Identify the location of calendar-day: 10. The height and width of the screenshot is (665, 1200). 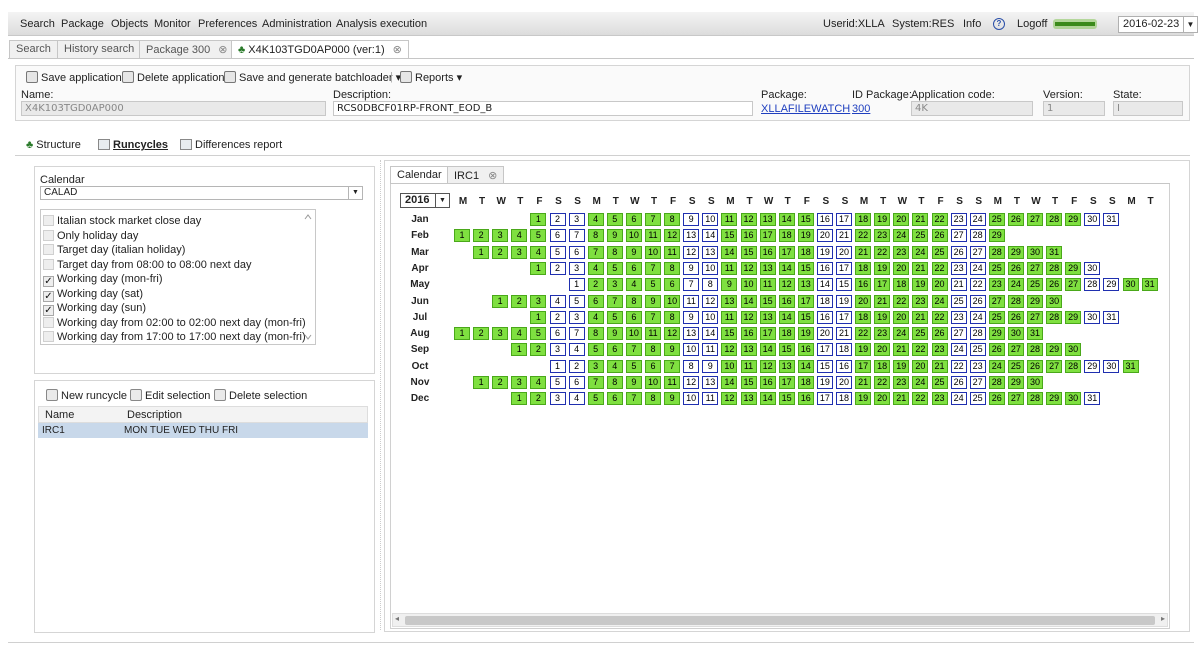
(710, 268).